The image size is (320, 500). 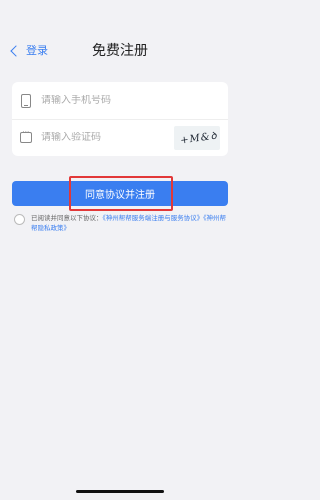 What do you see at coordinates (153, 218) in the screenshot?
I see `service-agreement-link: 《神州帮帮服务端注册与服务协议》` at bounding box center [153, 218].